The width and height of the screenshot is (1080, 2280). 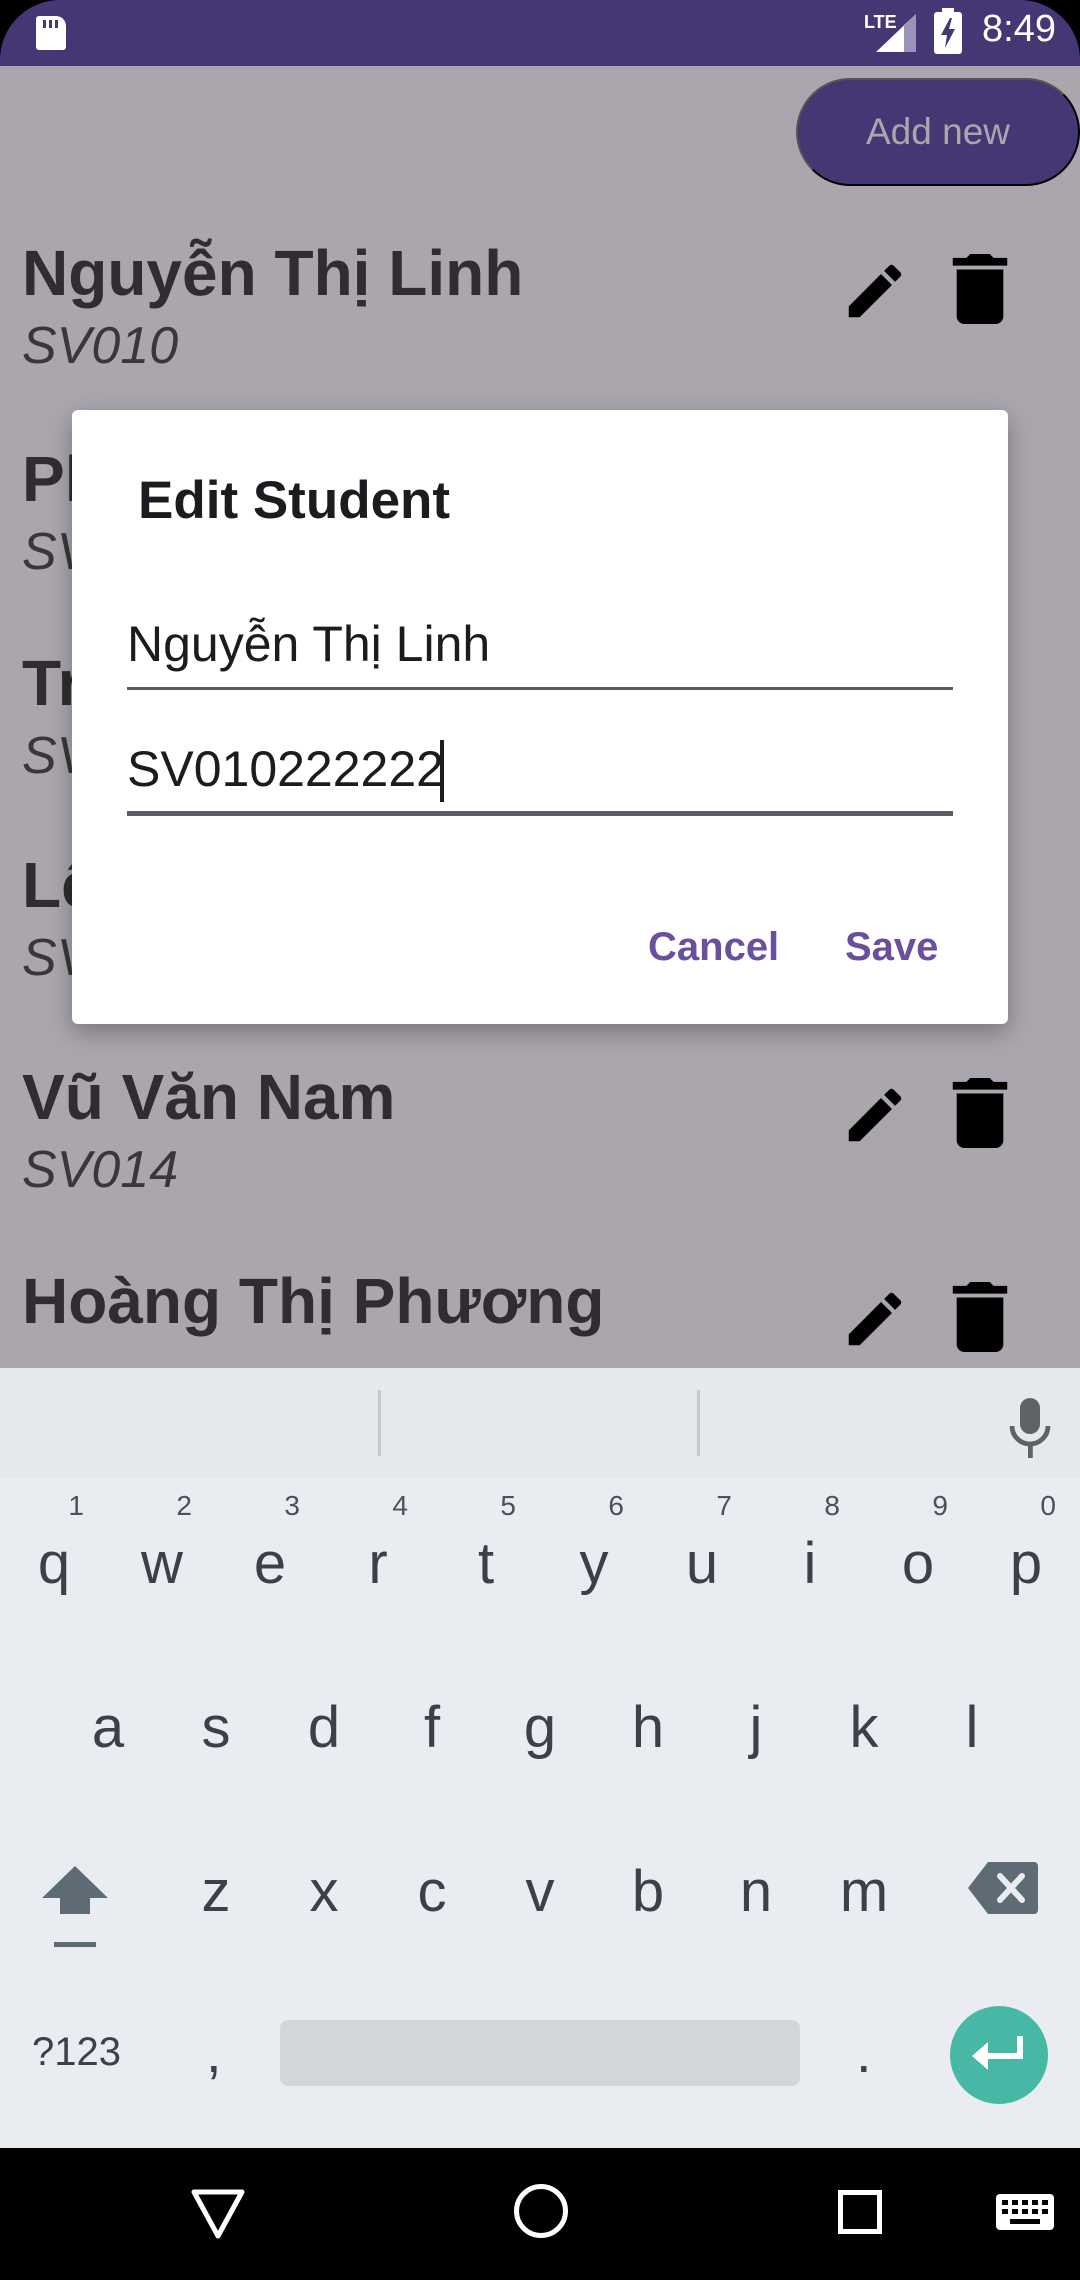 I want to click on key-r: 4r, so click(x=378, y=1550).